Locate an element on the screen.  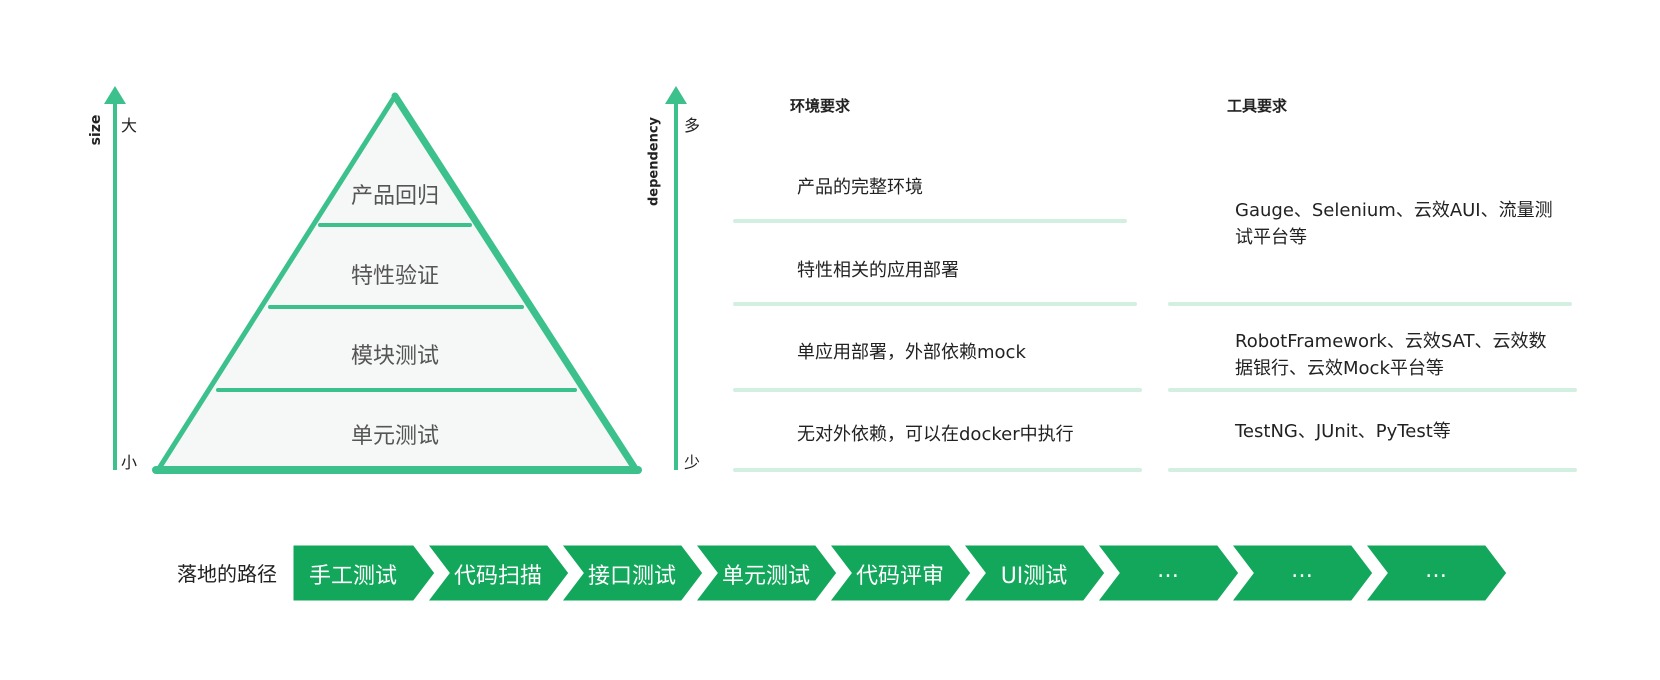
path-step-label: 接口测试 is located at coordinates (631, 576).